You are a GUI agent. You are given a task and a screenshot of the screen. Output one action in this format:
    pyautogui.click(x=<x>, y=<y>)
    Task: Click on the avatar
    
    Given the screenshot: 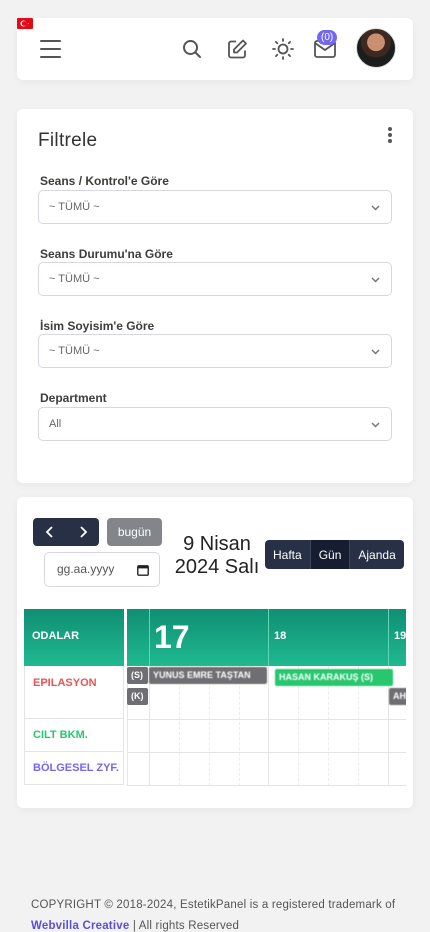 What is the action you would take?
    pyautogui.click(x=376, y=48)
    